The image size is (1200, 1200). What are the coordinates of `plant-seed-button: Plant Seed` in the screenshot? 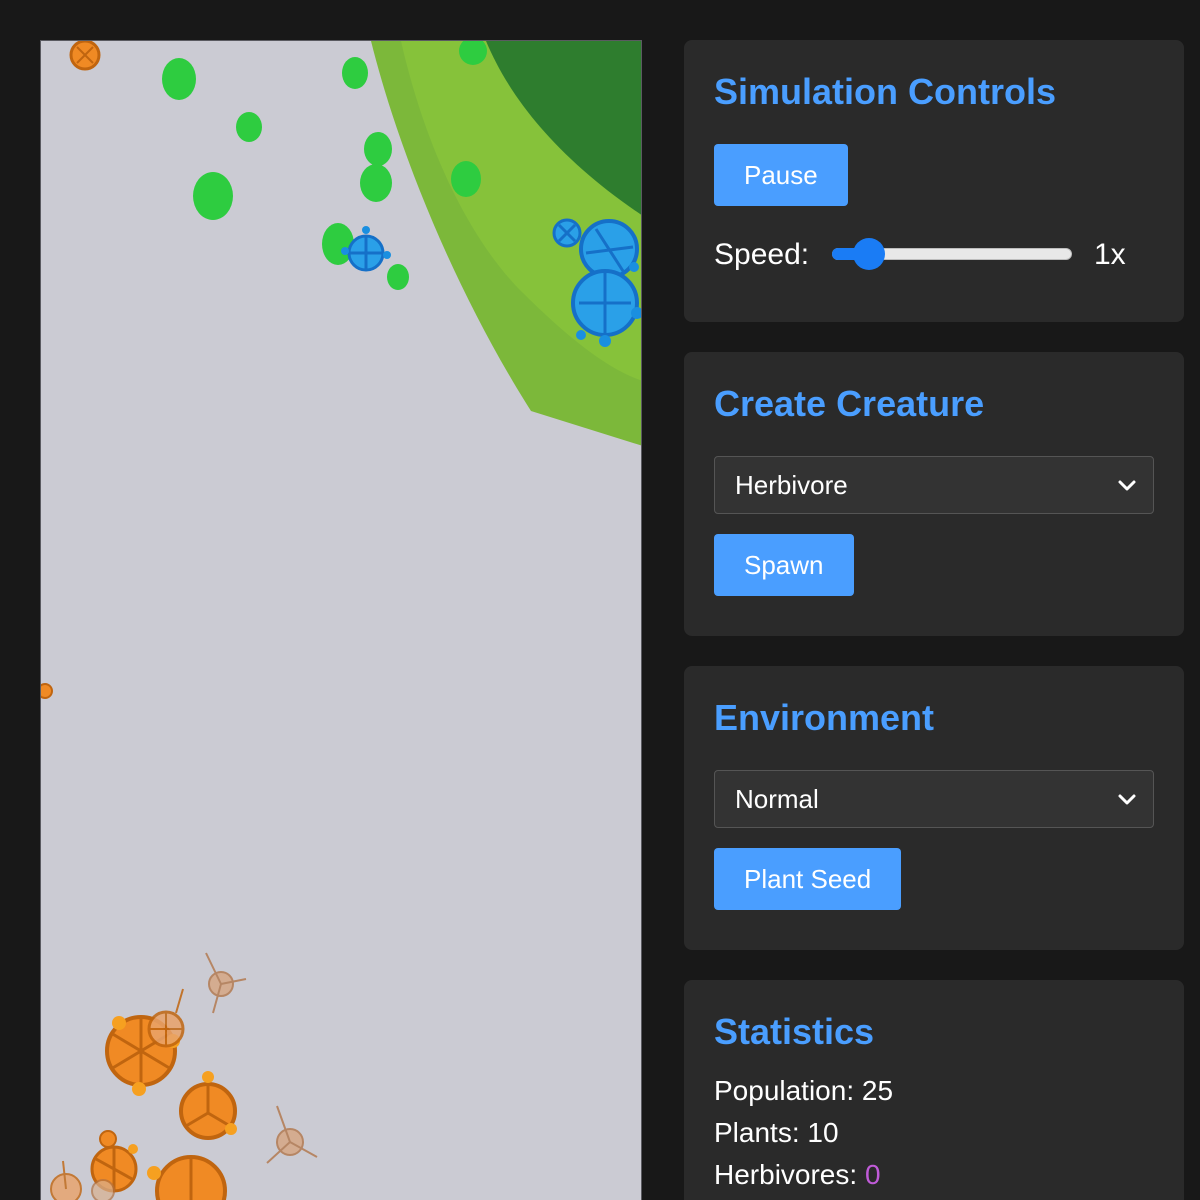 It's located at (808, 879).